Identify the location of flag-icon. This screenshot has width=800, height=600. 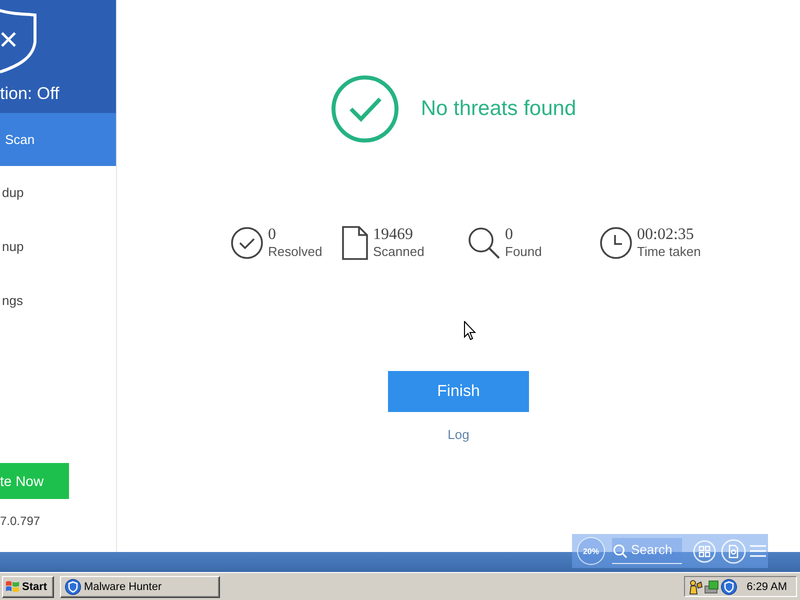
(12, 586).